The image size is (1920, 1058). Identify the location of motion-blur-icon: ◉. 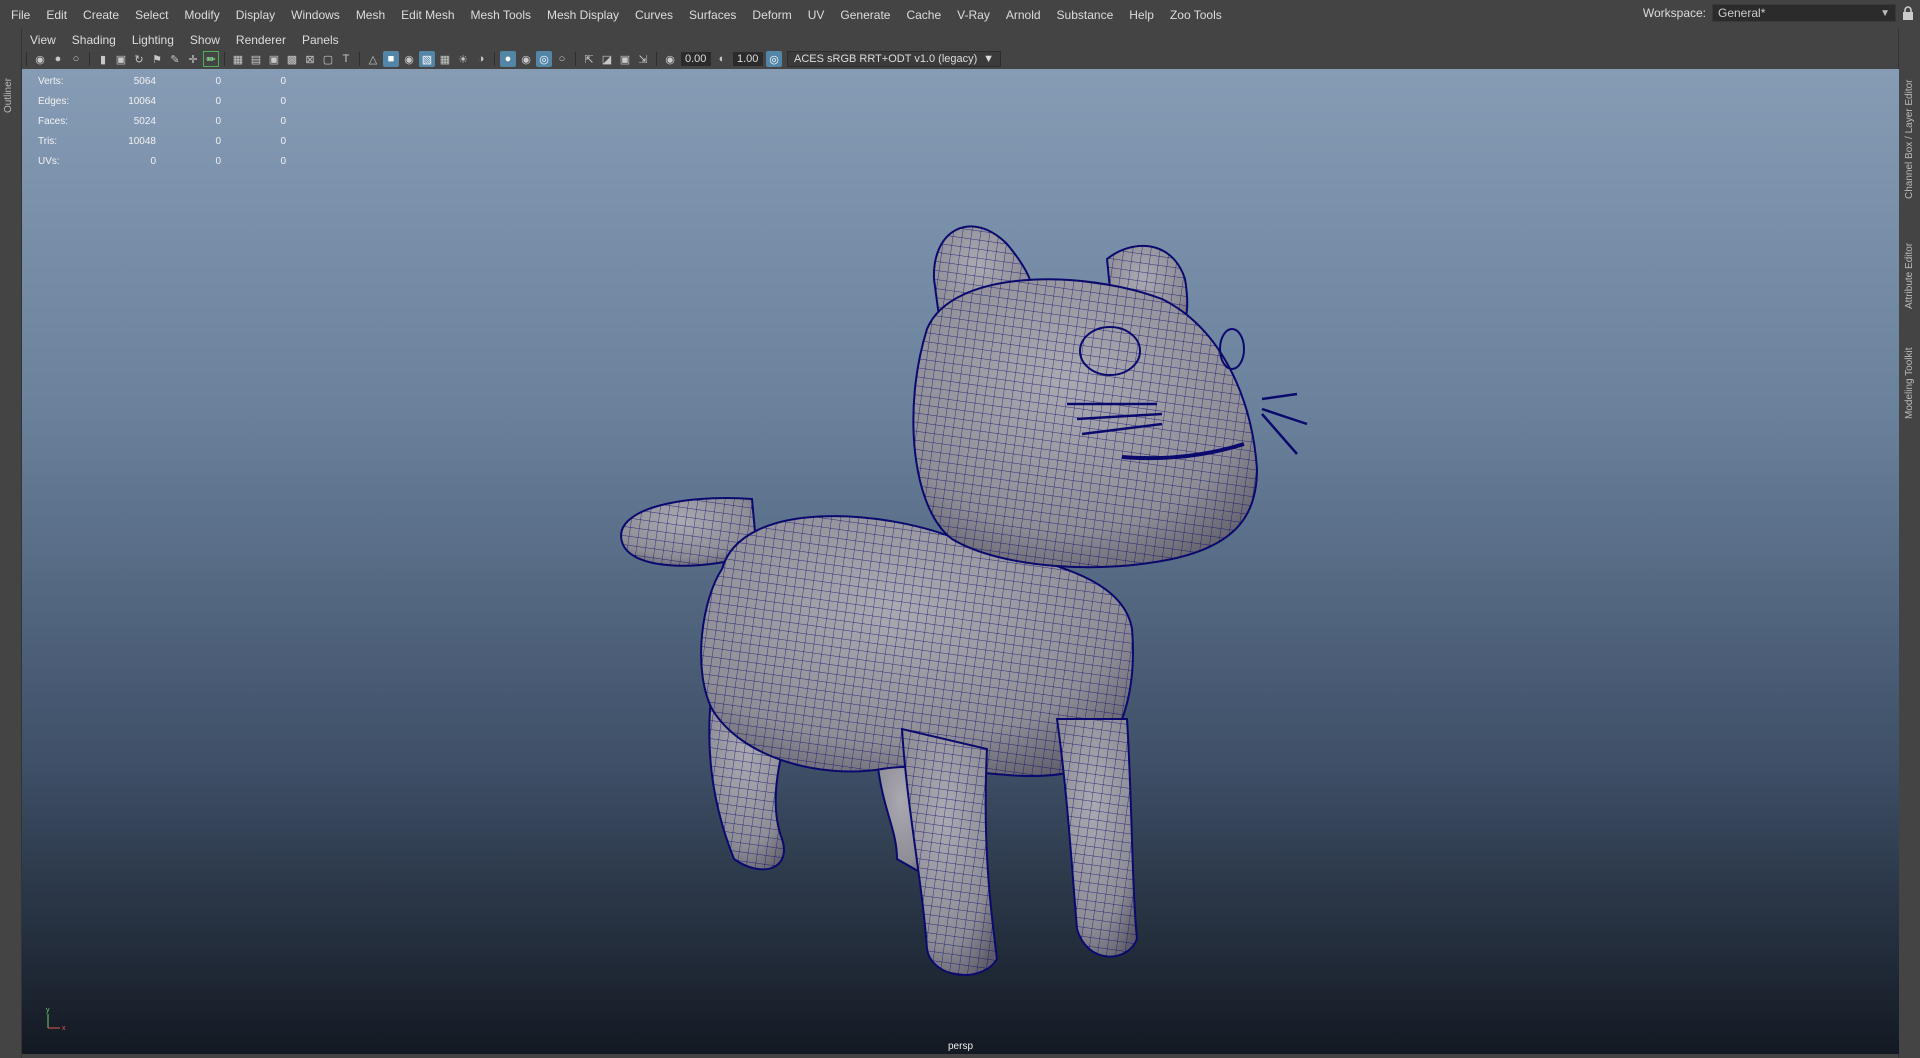
(526, 59).